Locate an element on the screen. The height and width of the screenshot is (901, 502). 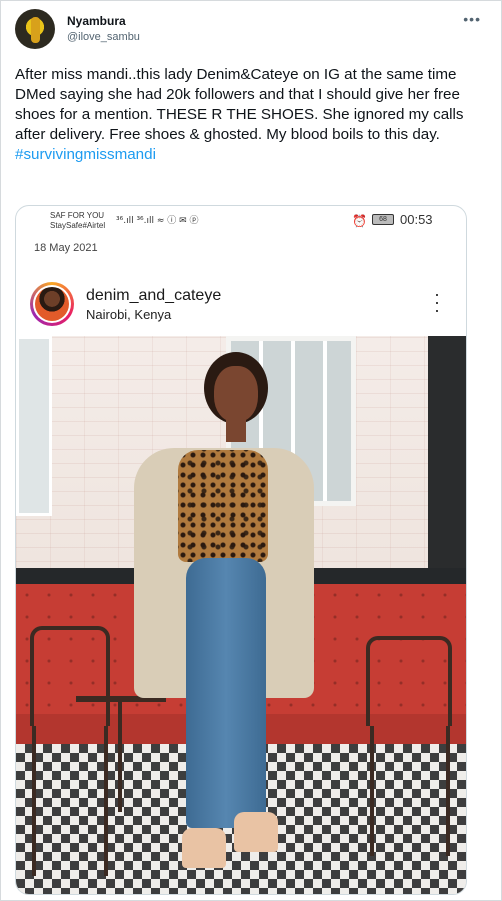
signal-icons: ³⁶.ıll ³⁶.ıll ≈ ⓘ ✉ ⓟ is located at coordinates (157, 221).